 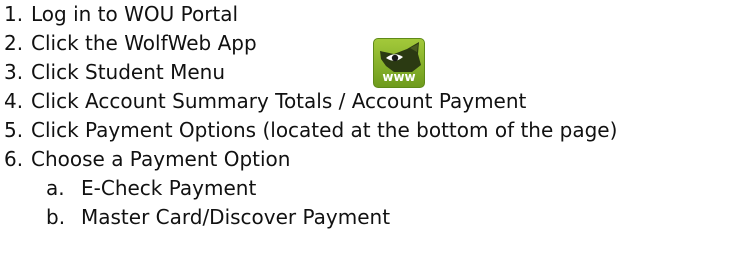 I want to click on wolfweb-app-icon: www, so click(x=399, y=63).